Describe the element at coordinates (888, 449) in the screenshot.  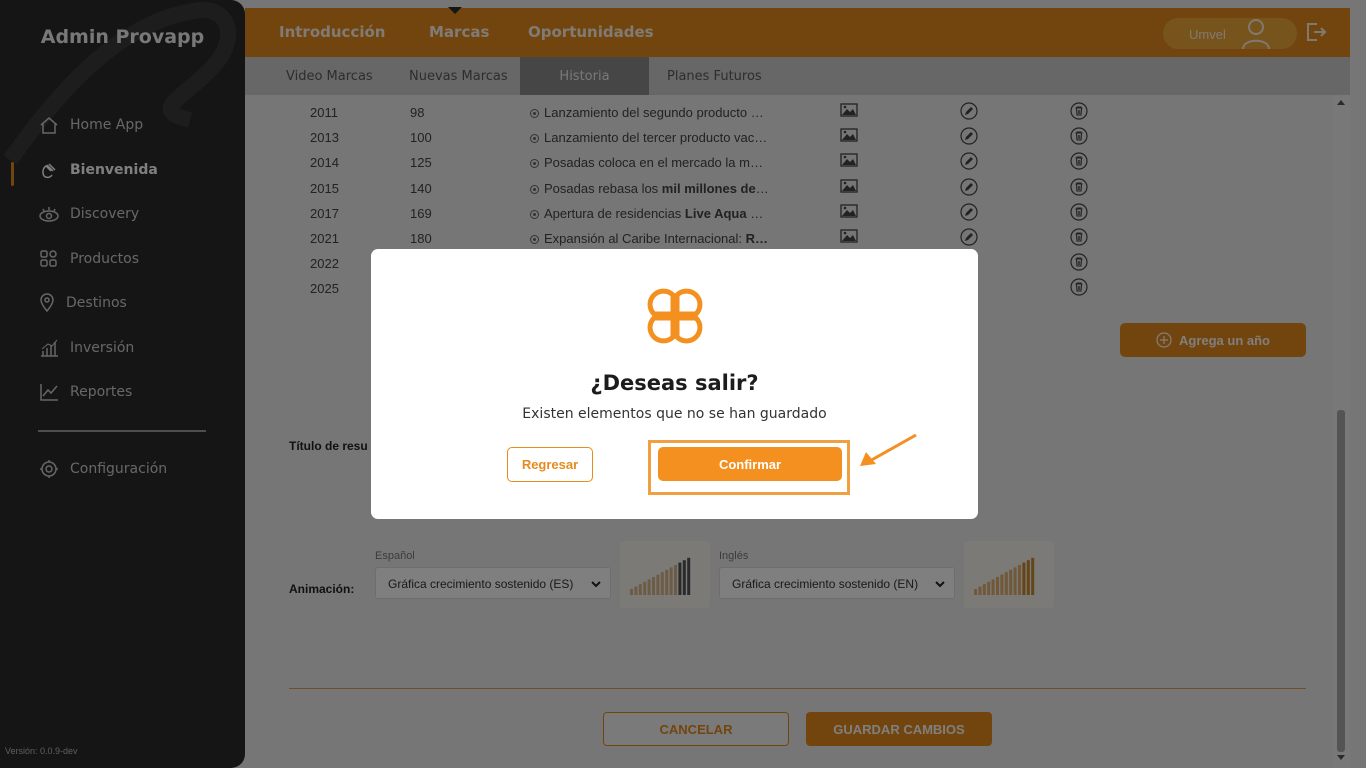
I see `pointer-arrow-icon` at that location.